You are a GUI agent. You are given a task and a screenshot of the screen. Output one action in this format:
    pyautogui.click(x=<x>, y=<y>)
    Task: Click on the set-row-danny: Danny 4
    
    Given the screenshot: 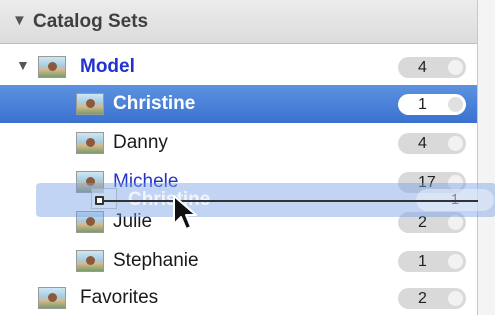 What is the action you would take?
    pyautogui.click(x=238, y=143)
    